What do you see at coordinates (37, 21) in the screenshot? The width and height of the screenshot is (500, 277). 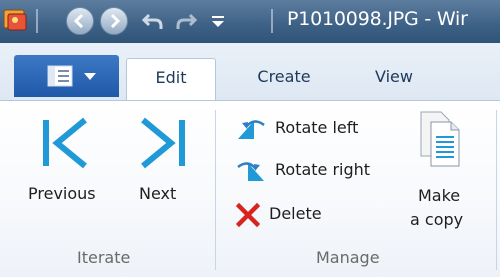 I see `title-separator` at bounding box center [37, 21].